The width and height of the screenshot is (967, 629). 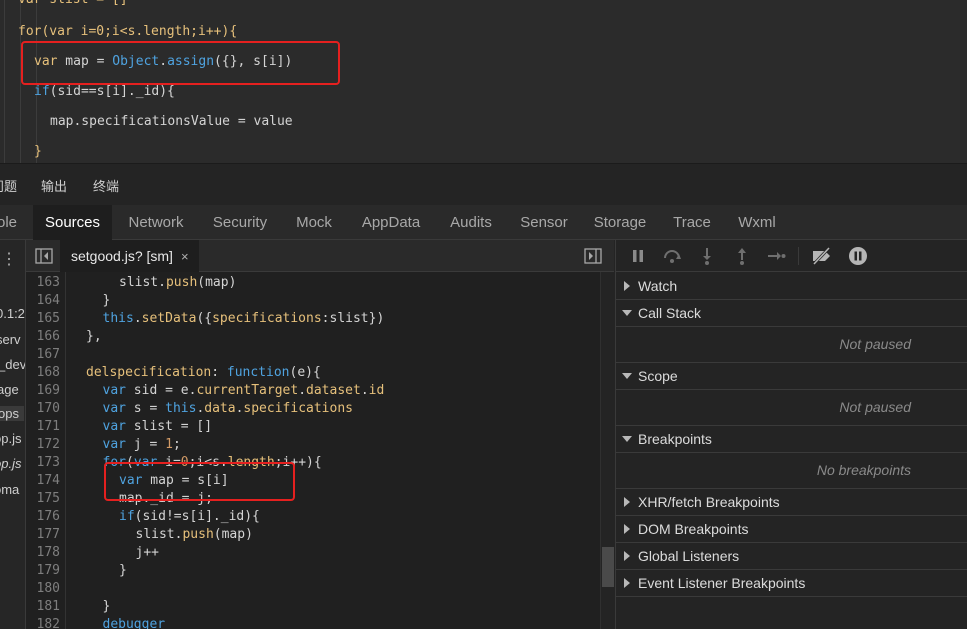 I want to click on line-number: 180, so click(x=43, y=589).